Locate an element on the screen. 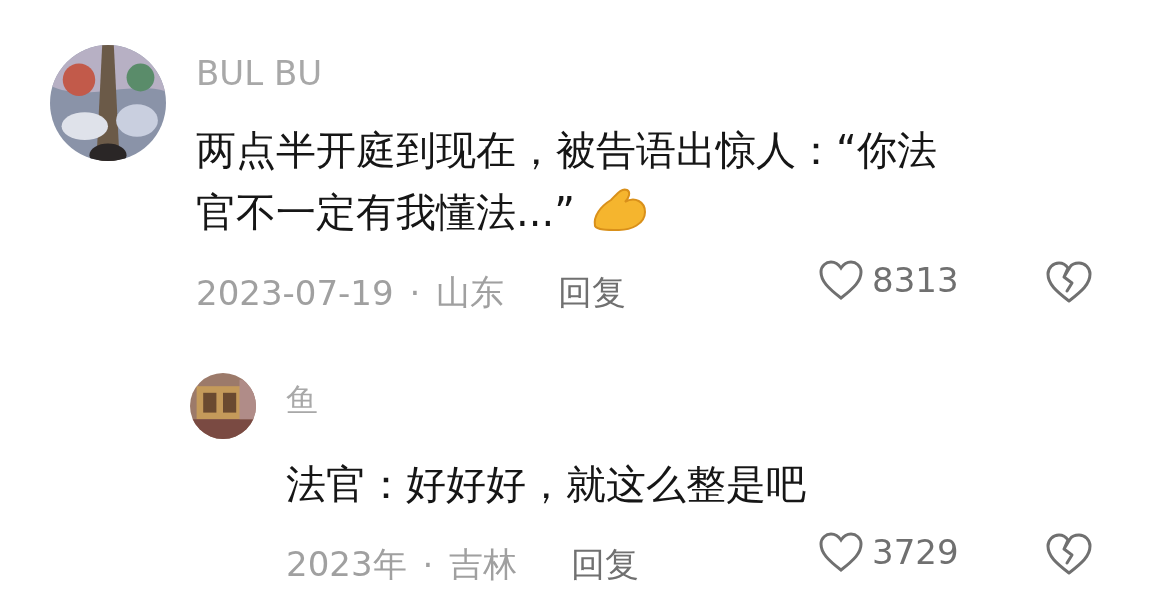  comment-text: 两点半开庭到现在，被告语出惊人：“你法官不一定有我懂法...” is located at coordinates (567, 181).